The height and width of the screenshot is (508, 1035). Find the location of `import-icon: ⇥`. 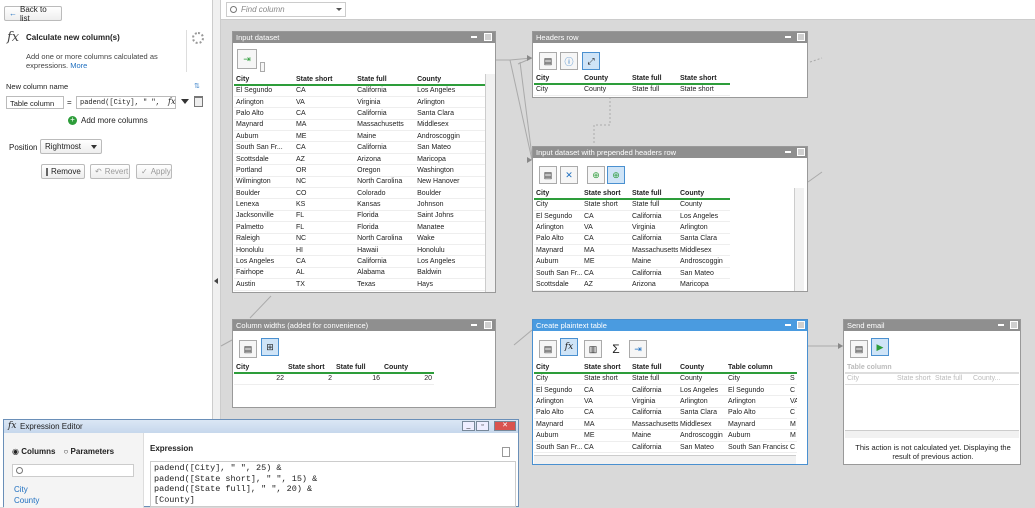

import-icon: ⇥ is located at coordinates (247, 59).